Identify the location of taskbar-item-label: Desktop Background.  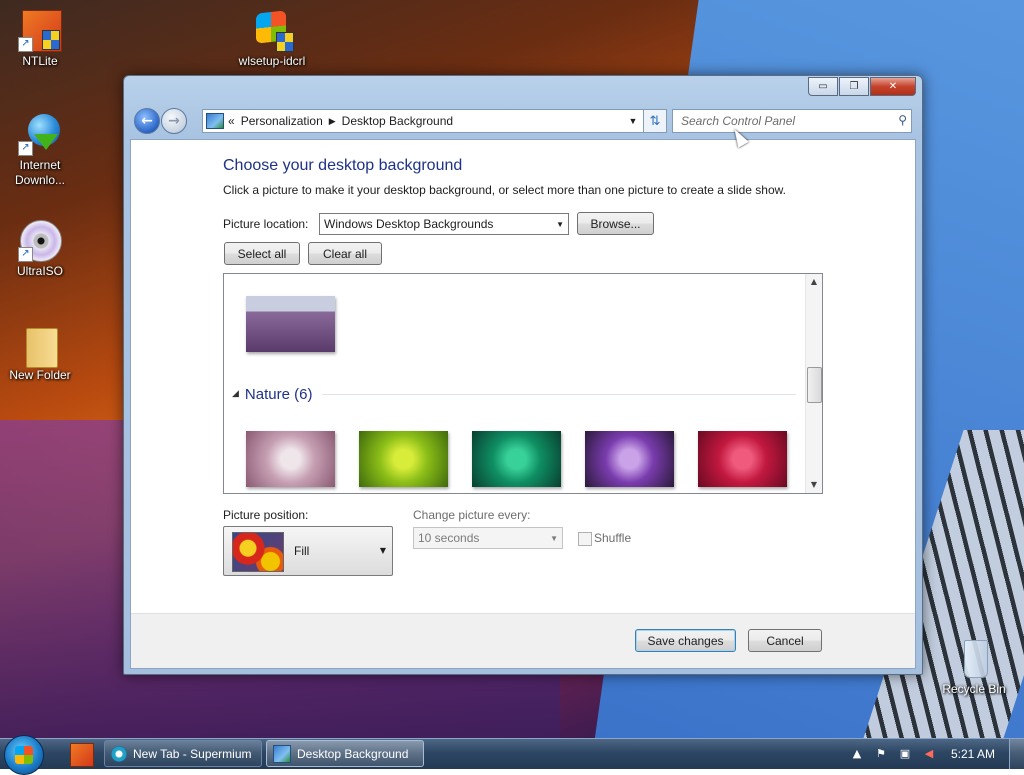
(353, 753).